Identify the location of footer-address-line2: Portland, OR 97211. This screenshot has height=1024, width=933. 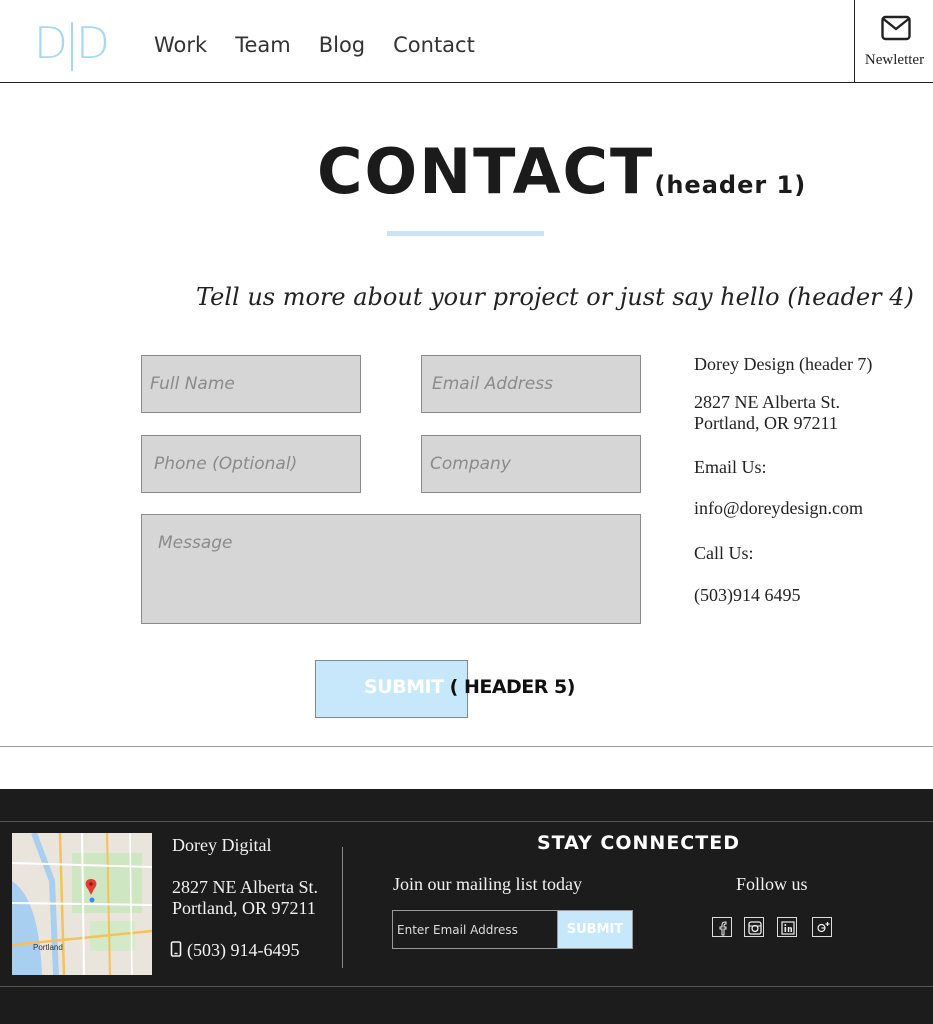
(244, 908).